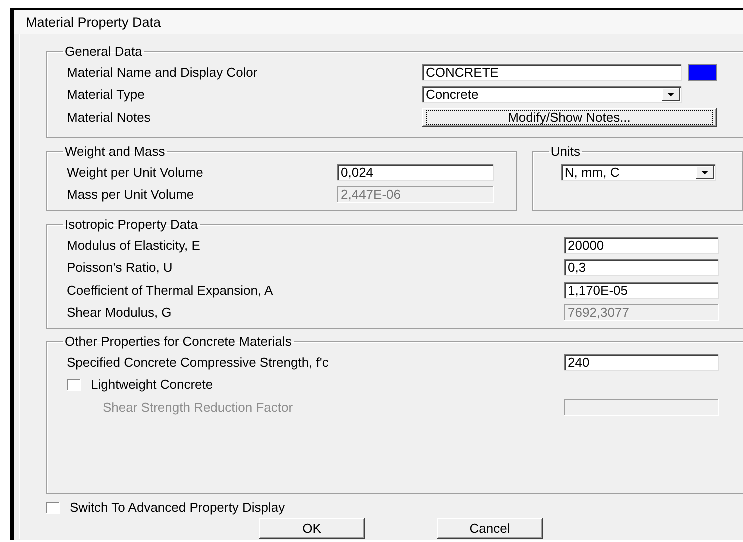  Describe the element at coordinates (641, 267) in the screenshot. I see `text-field: 0,3` at that location.